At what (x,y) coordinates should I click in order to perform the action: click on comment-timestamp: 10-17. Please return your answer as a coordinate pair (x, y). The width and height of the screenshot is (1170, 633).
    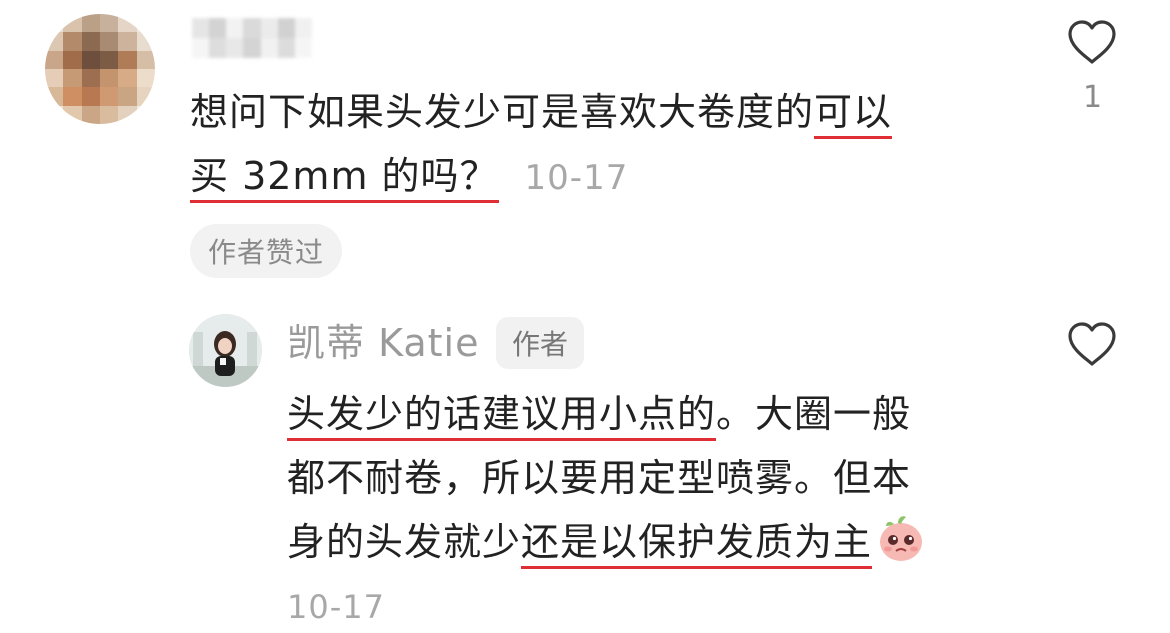
    Looking at the image, I should click on (576, 178).